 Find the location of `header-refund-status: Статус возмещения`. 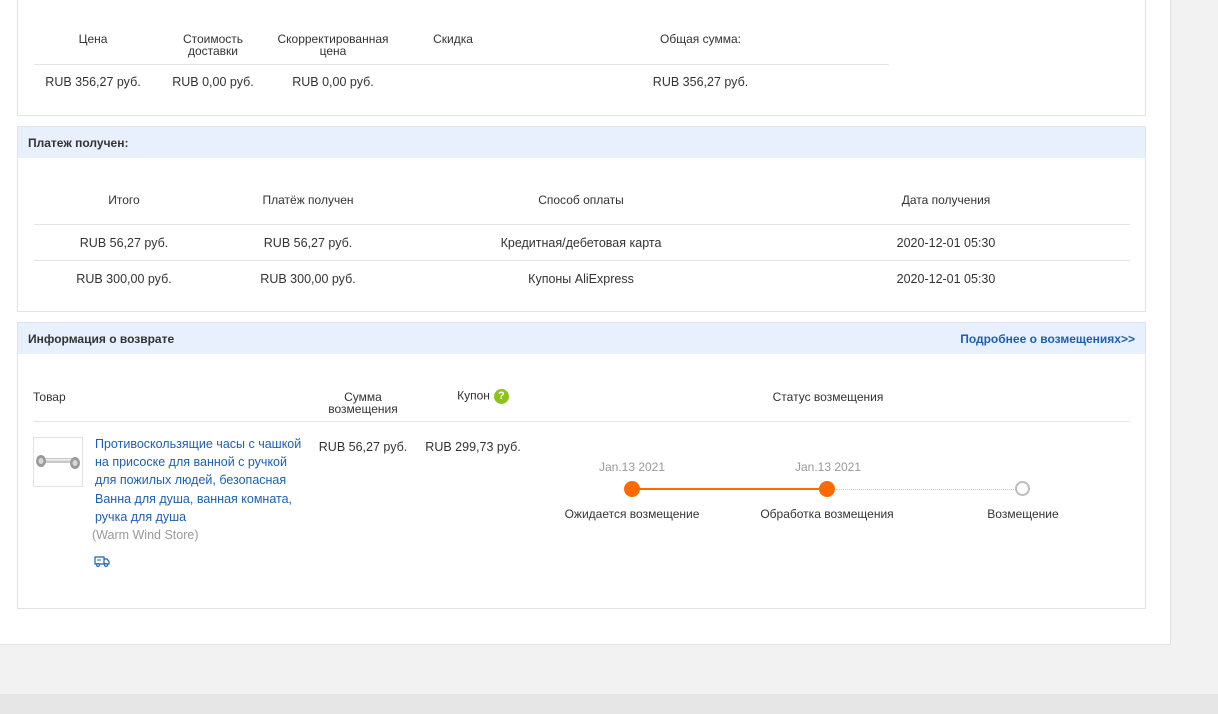

header-refund-status: Статус возмещения is located at coordinates (828, 397).